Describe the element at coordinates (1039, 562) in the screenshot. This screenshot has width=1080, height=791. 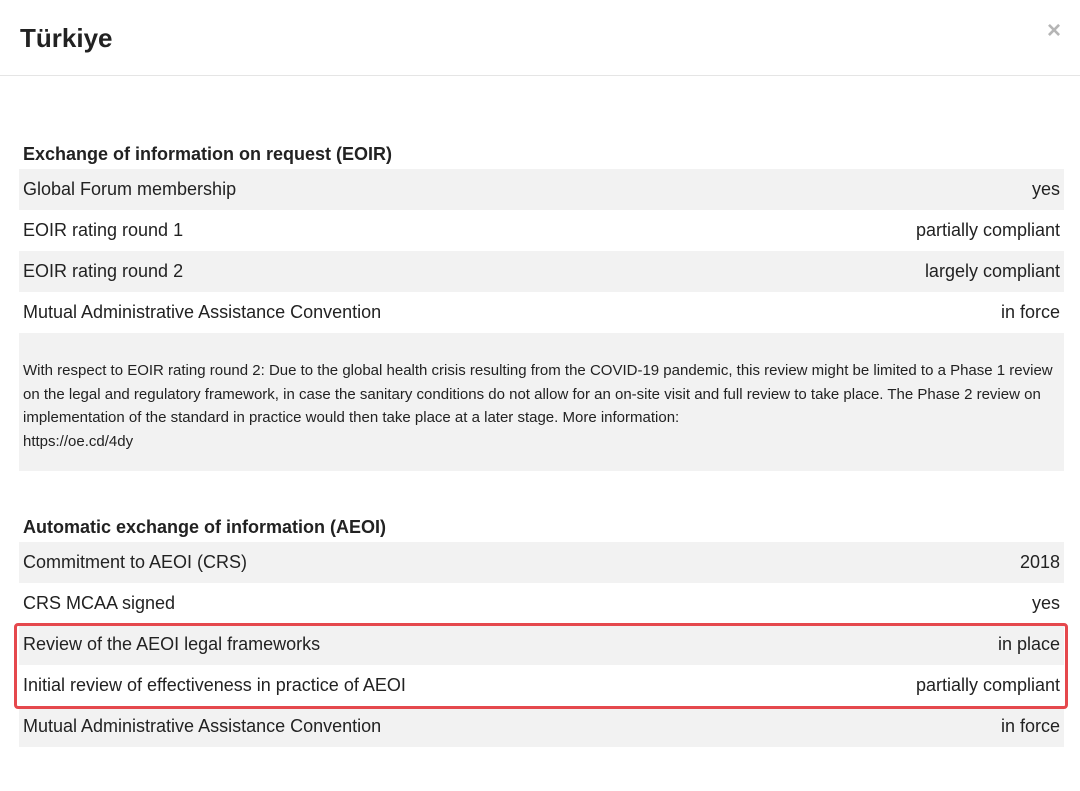
I see `row-value: 2018` at that location.